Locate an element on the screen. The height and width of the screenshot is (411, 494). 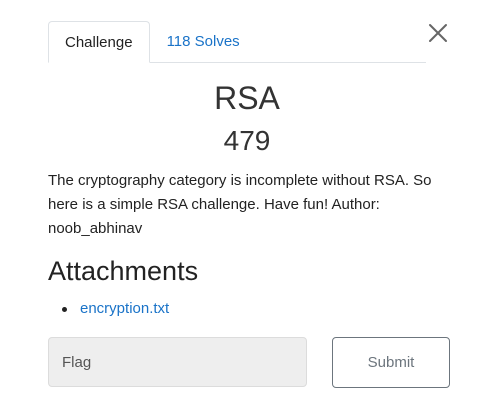
challenge-title: RSA is located at coordinates (247, 98).